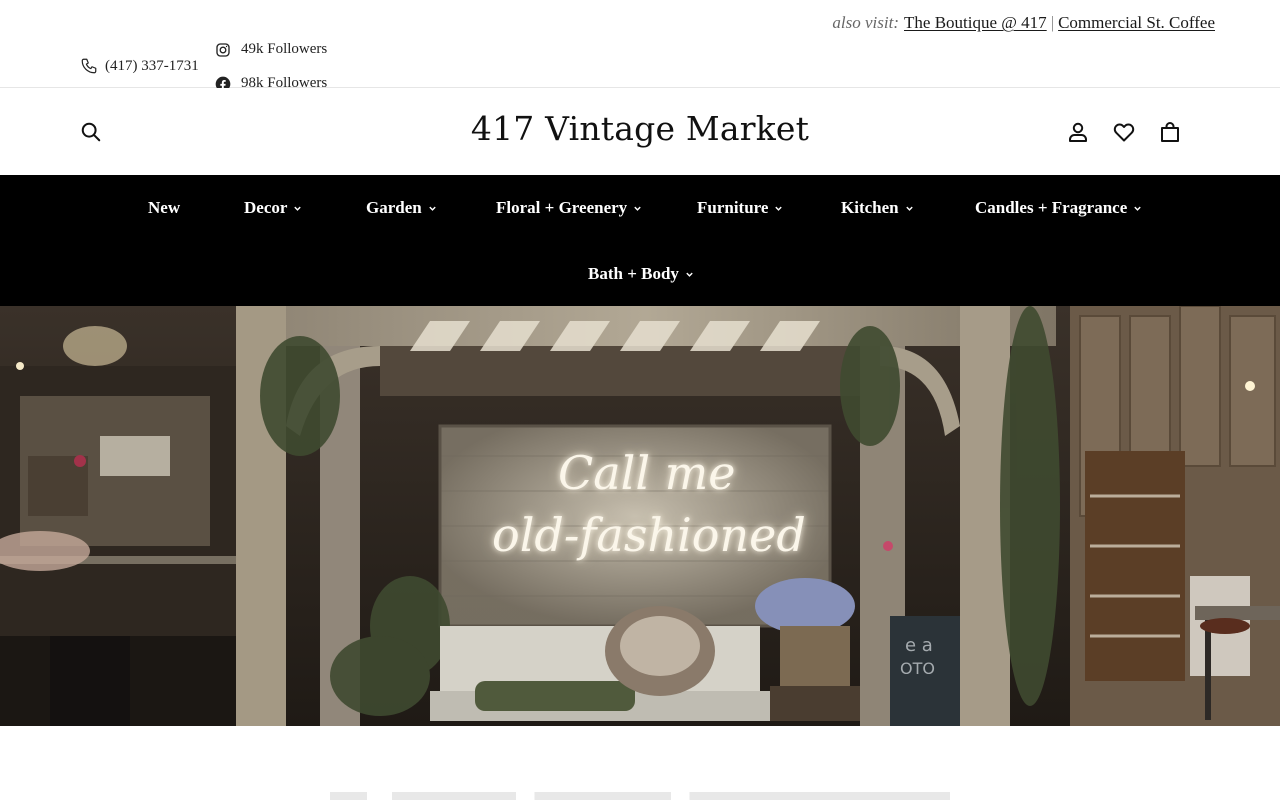 This screenshot has width=1280, height=800. What do you see at coordinates (1051, 207) in the screenshot?
I see `nav-label: Candles + Fragrance` at bounding box center [1051, 207].